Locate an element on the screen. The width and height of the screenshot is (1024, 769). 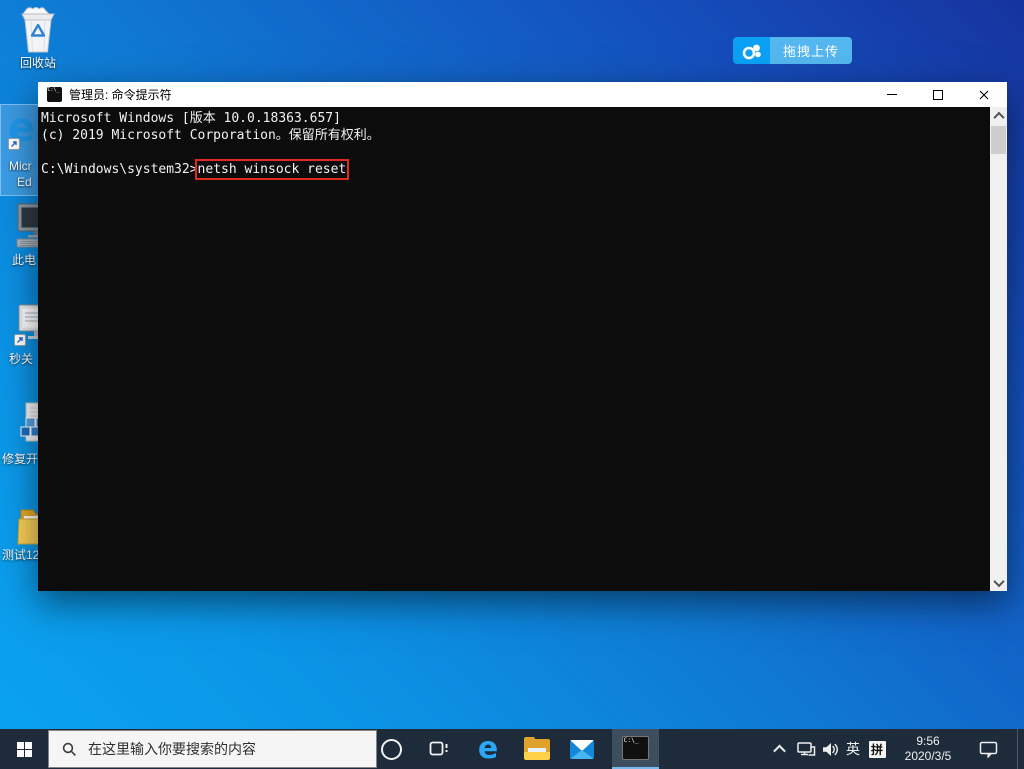
ime-language-label: 英 is located at coordinates (853, 749).